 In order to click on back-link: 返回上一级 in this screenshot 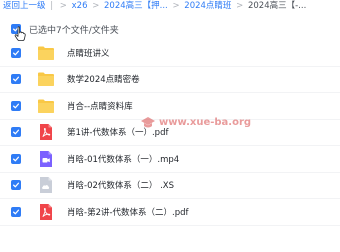, I will do `click(24, 6)`.